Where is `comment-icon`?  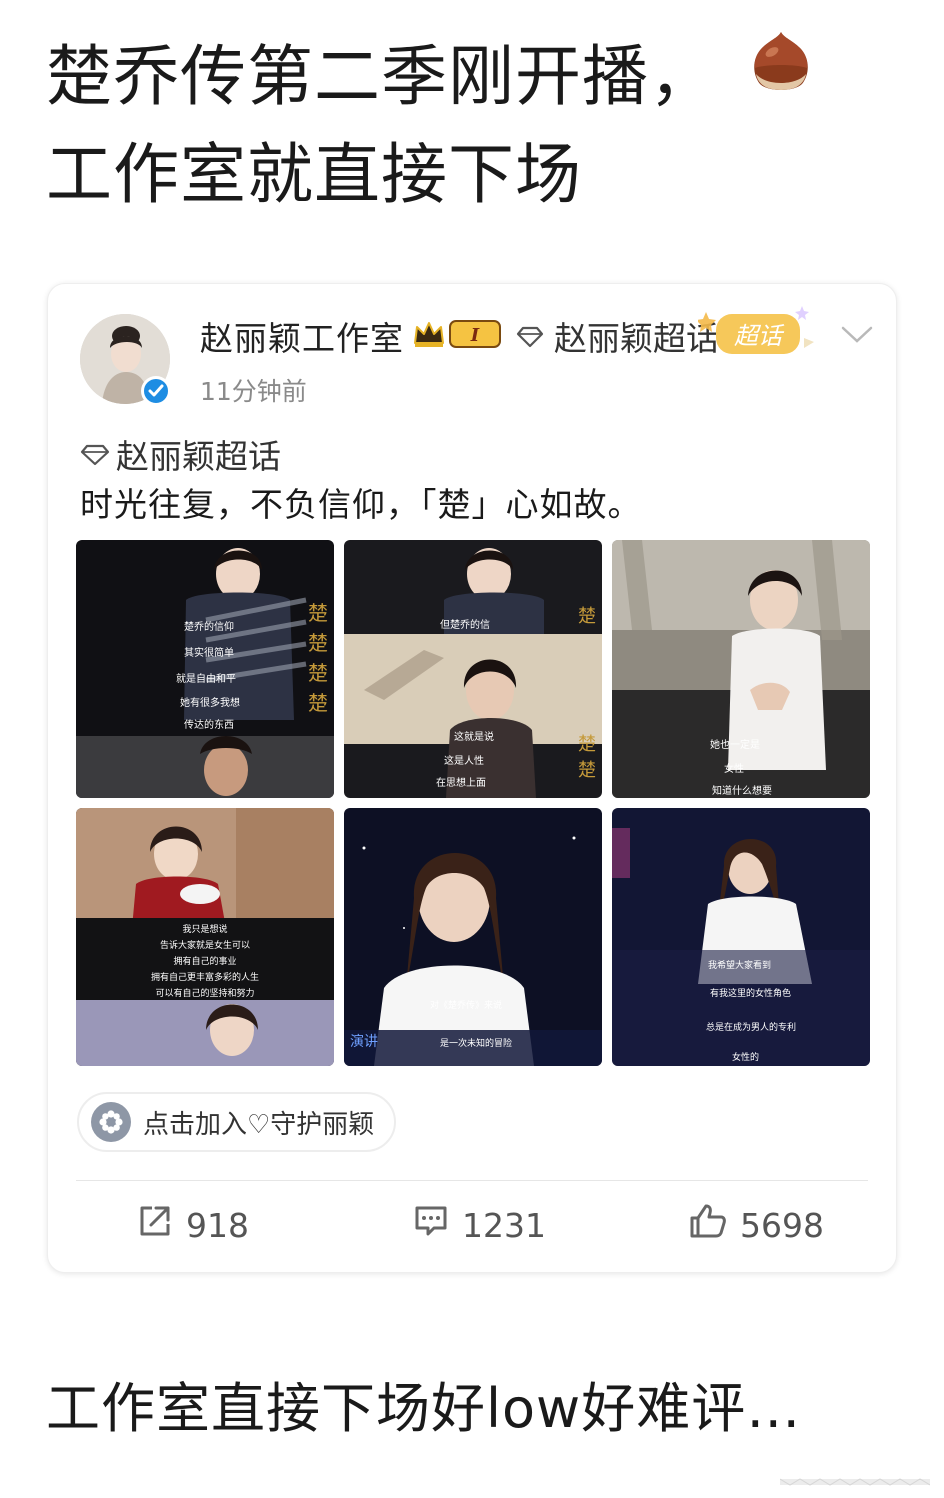 comment-icon is located at coordinates (437, 1225).